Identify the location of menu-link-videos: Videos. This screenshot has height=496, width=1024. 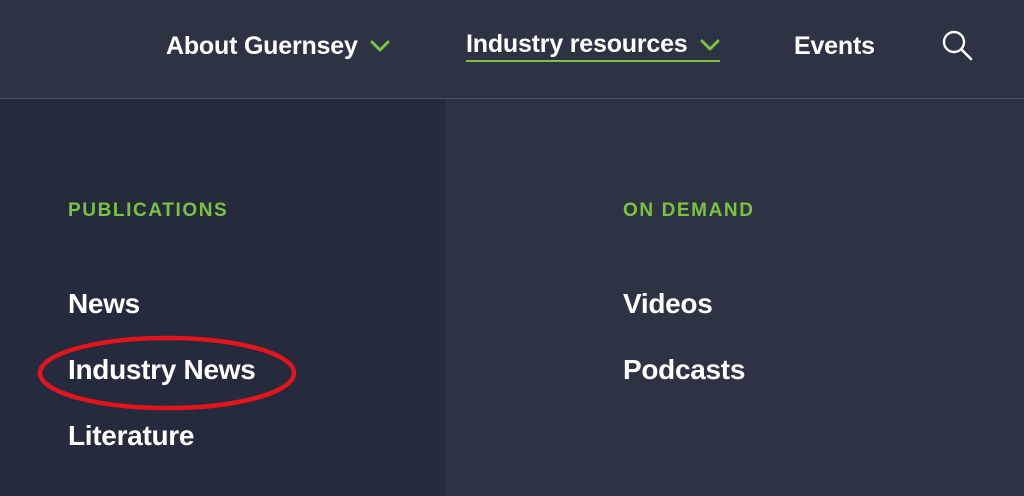
(668, 304).